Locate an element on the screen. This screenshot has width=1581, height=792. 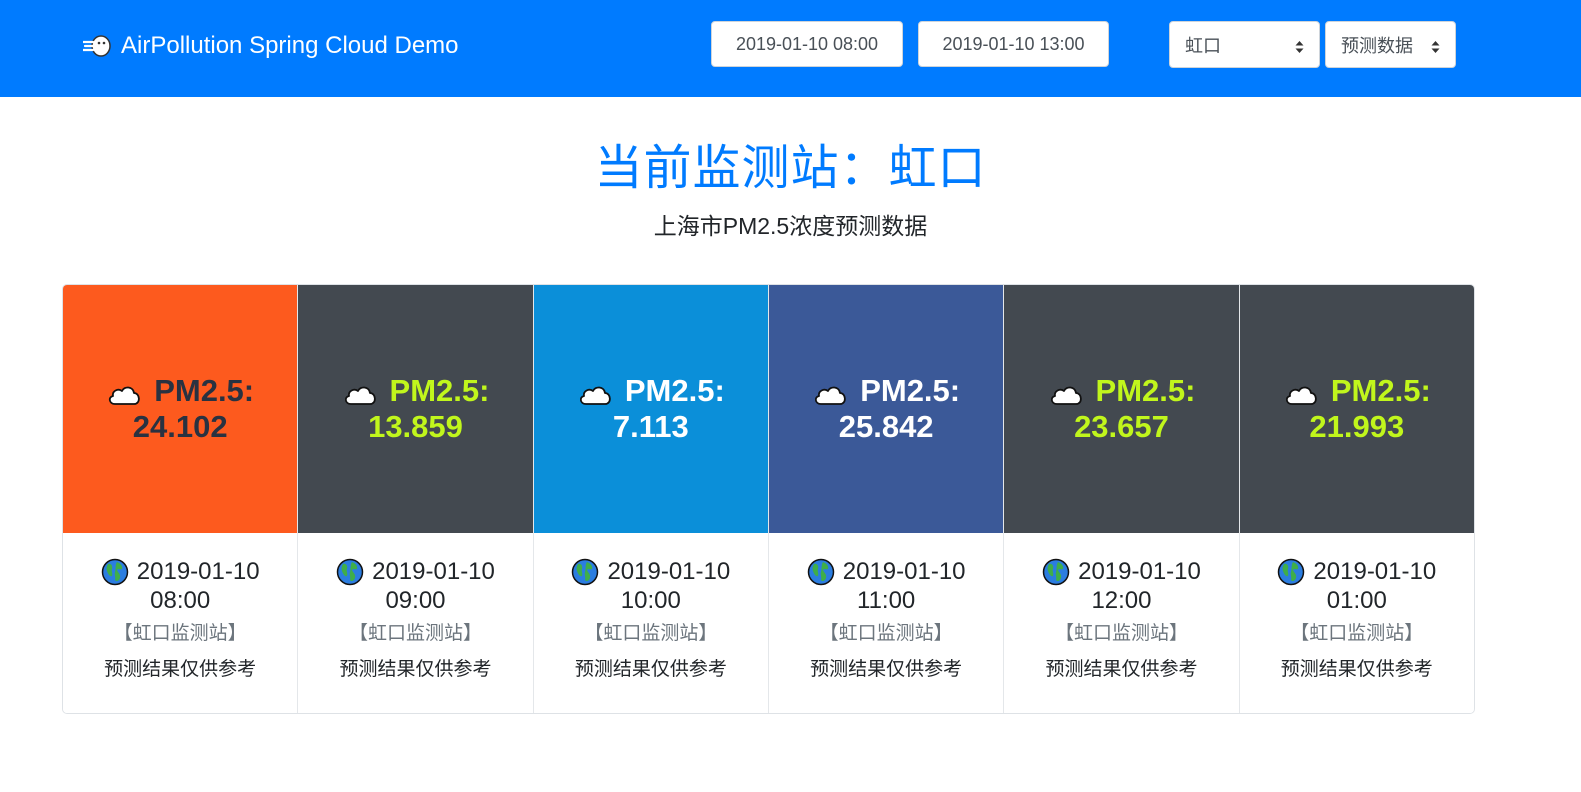
page-subtitle: 上海市PM2.5浓度预测数据 is located at coordinates (790, 226).